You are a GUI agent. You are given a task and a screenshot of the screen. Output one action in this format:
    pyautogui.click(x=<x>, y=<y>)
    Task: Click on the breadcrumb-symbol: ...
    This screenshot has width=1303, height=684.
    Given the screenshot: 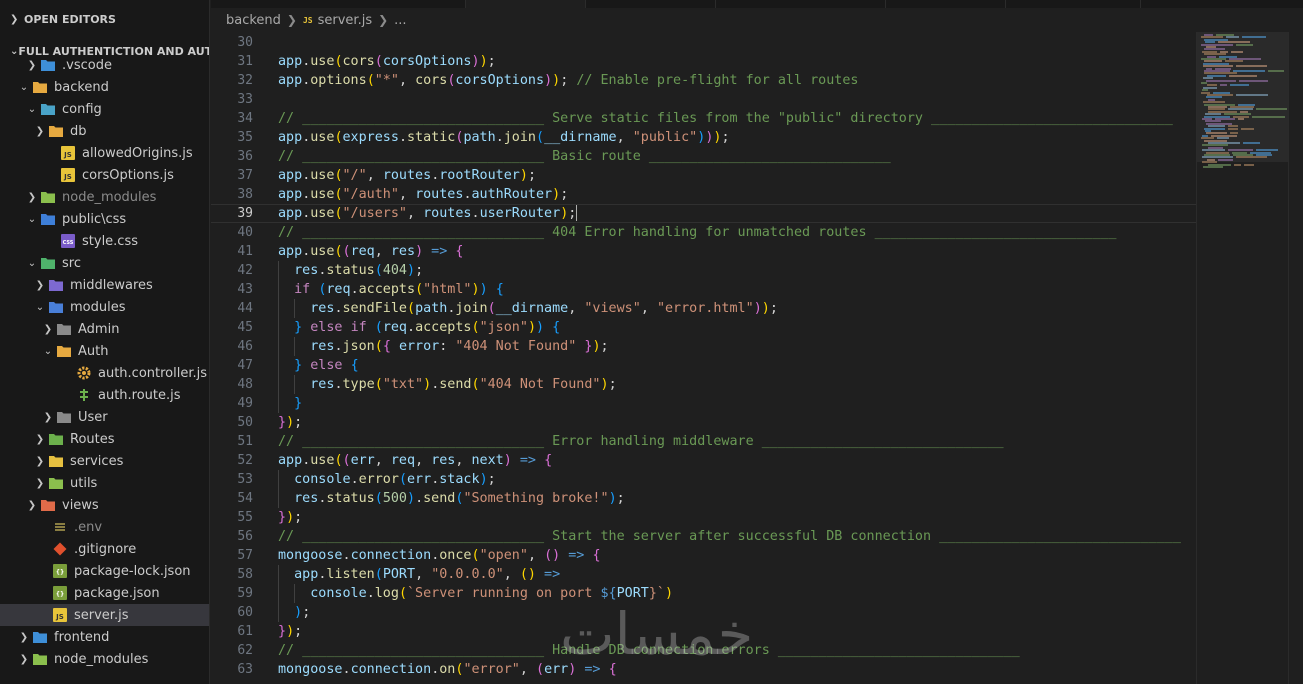 What is the action you would take?
    pyautogui.click(x=400, y=20)
    